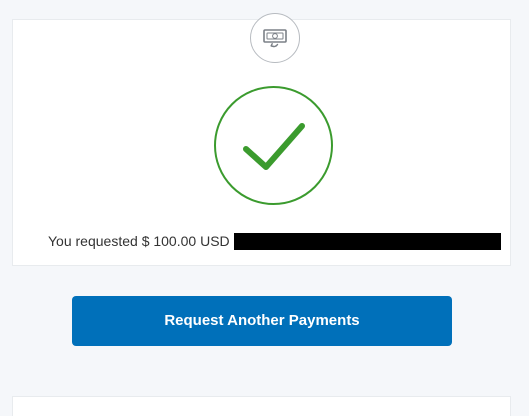  I want to click on request-message: You requested $ 100.00 USD, so click(278, 241).